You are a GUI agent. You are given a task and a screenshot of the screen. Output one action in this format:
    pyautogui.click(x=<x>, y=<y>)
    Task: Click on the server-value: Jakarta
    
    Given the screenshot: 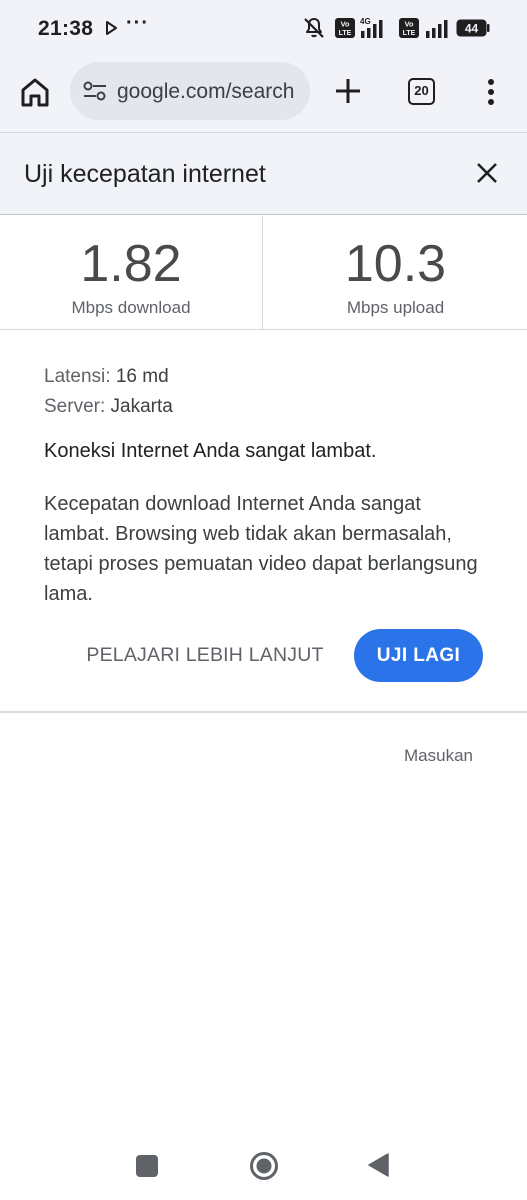 What is the action you would take?
    pyautogui.click(x=141, y=406)
    